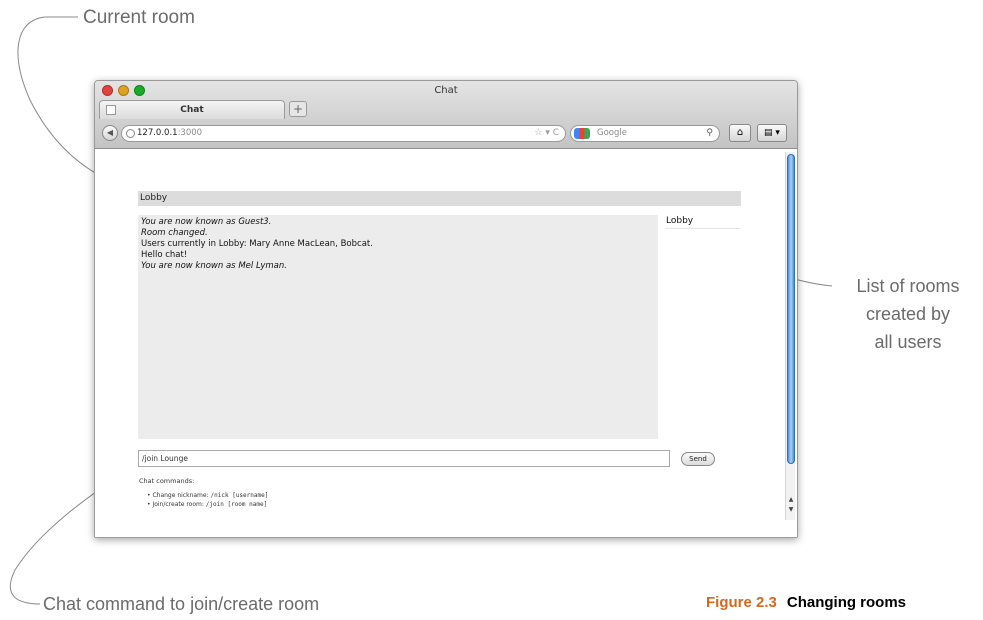  Describe the element at coordinates (181, 495) in the screenshot. I see `help-nick-label: Change nickname:` at that location.